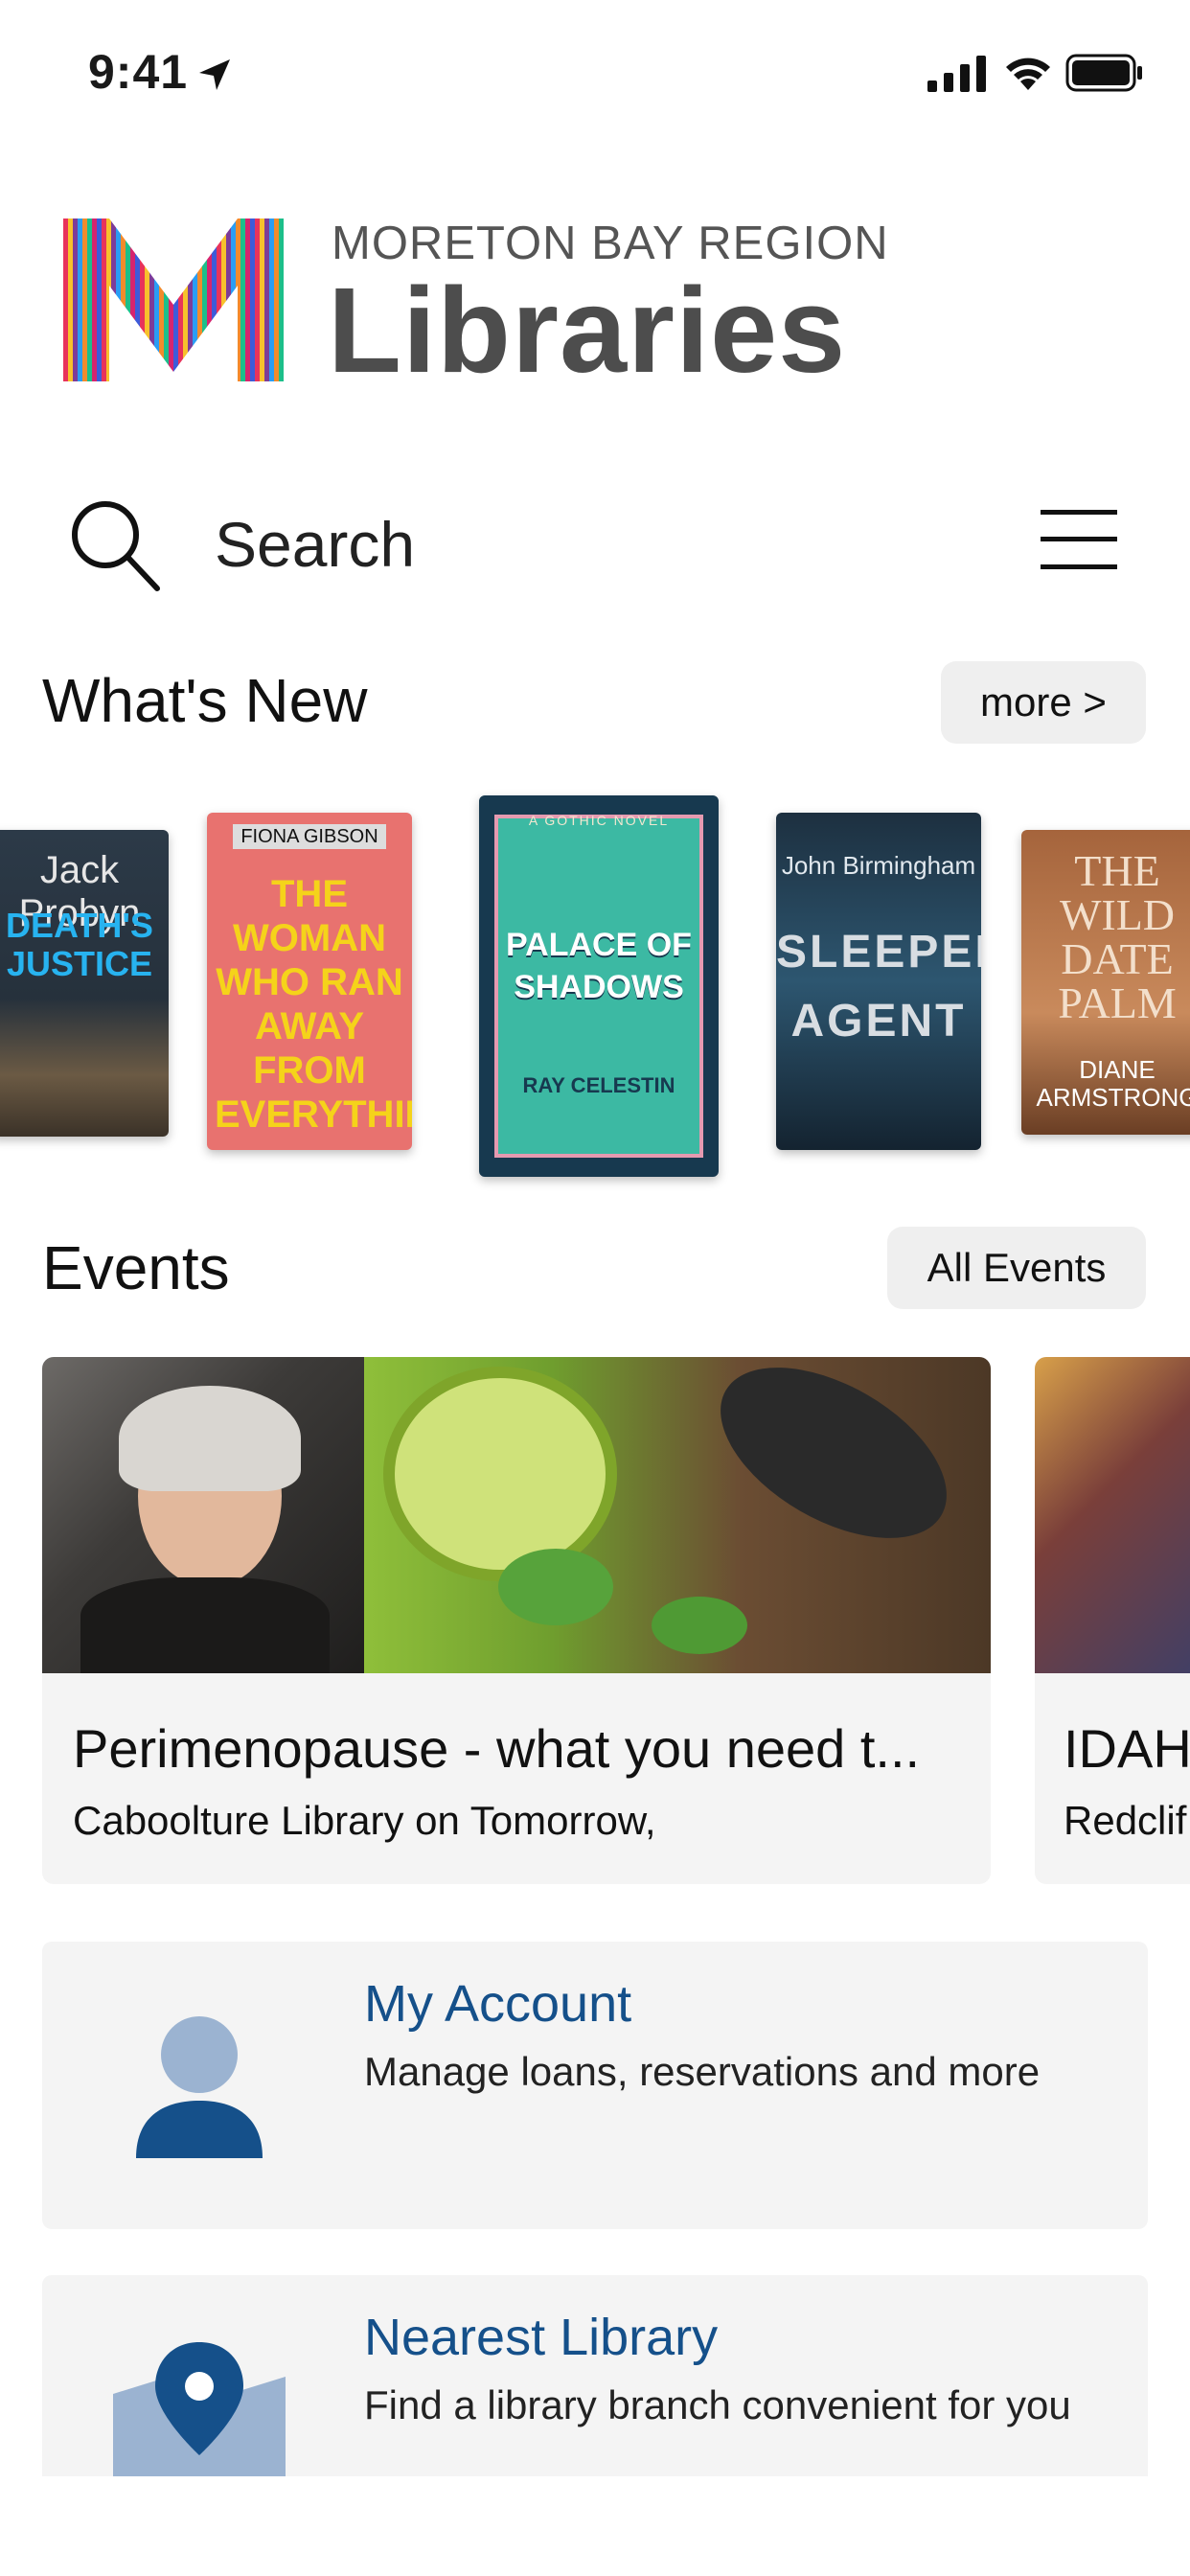  Describe the element at coordinates (1126, 1820) in the screenshot. I see `event-subtitle: Redclif` at that location.